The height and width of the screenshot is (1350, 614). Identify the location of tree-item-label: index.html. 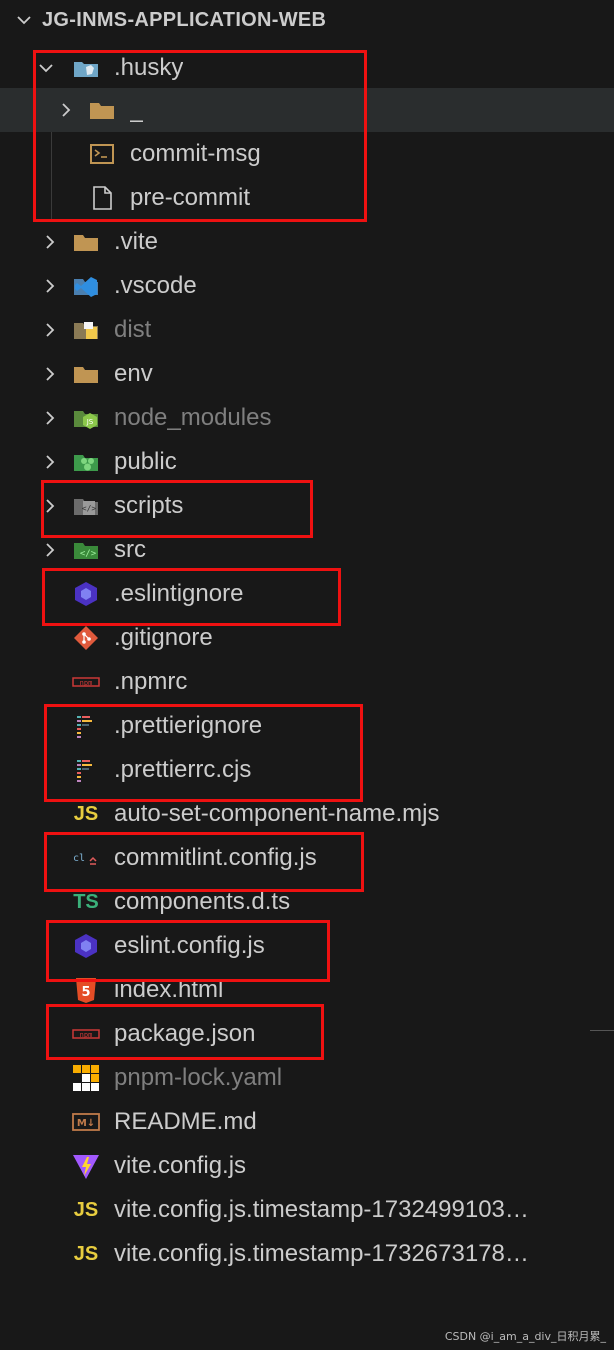
(169, 989).